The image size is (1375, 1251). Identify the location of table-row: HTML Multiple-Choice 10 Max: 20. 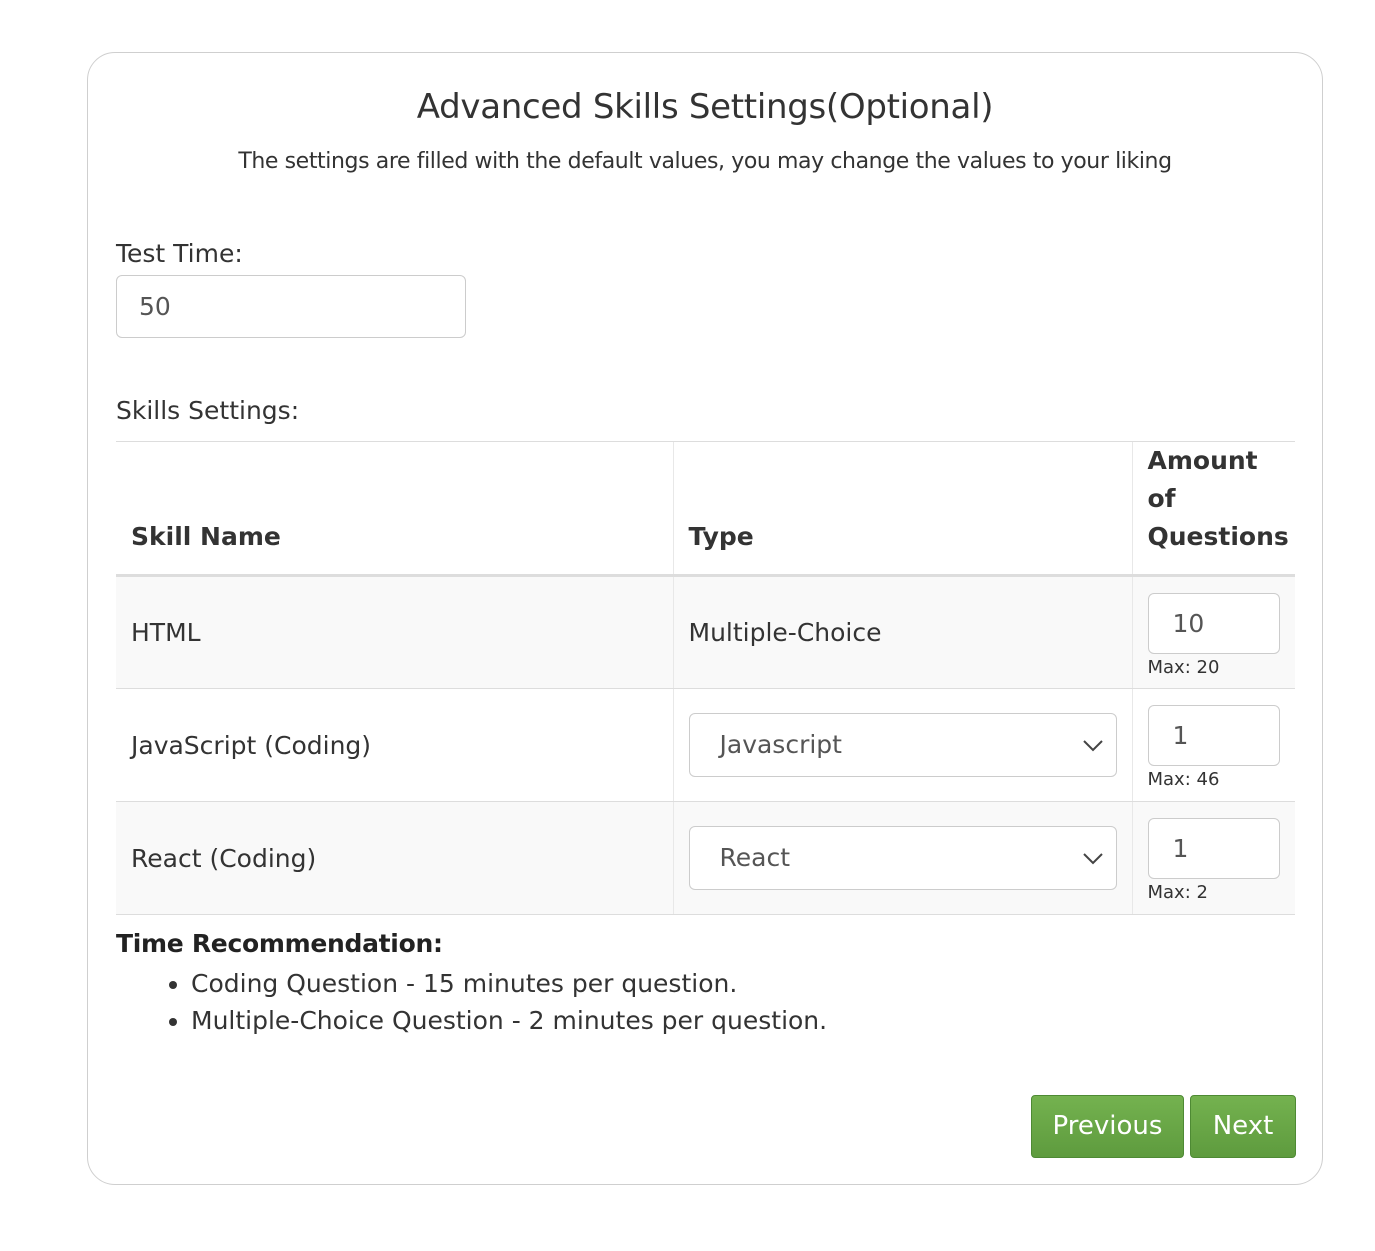
(705, 632).